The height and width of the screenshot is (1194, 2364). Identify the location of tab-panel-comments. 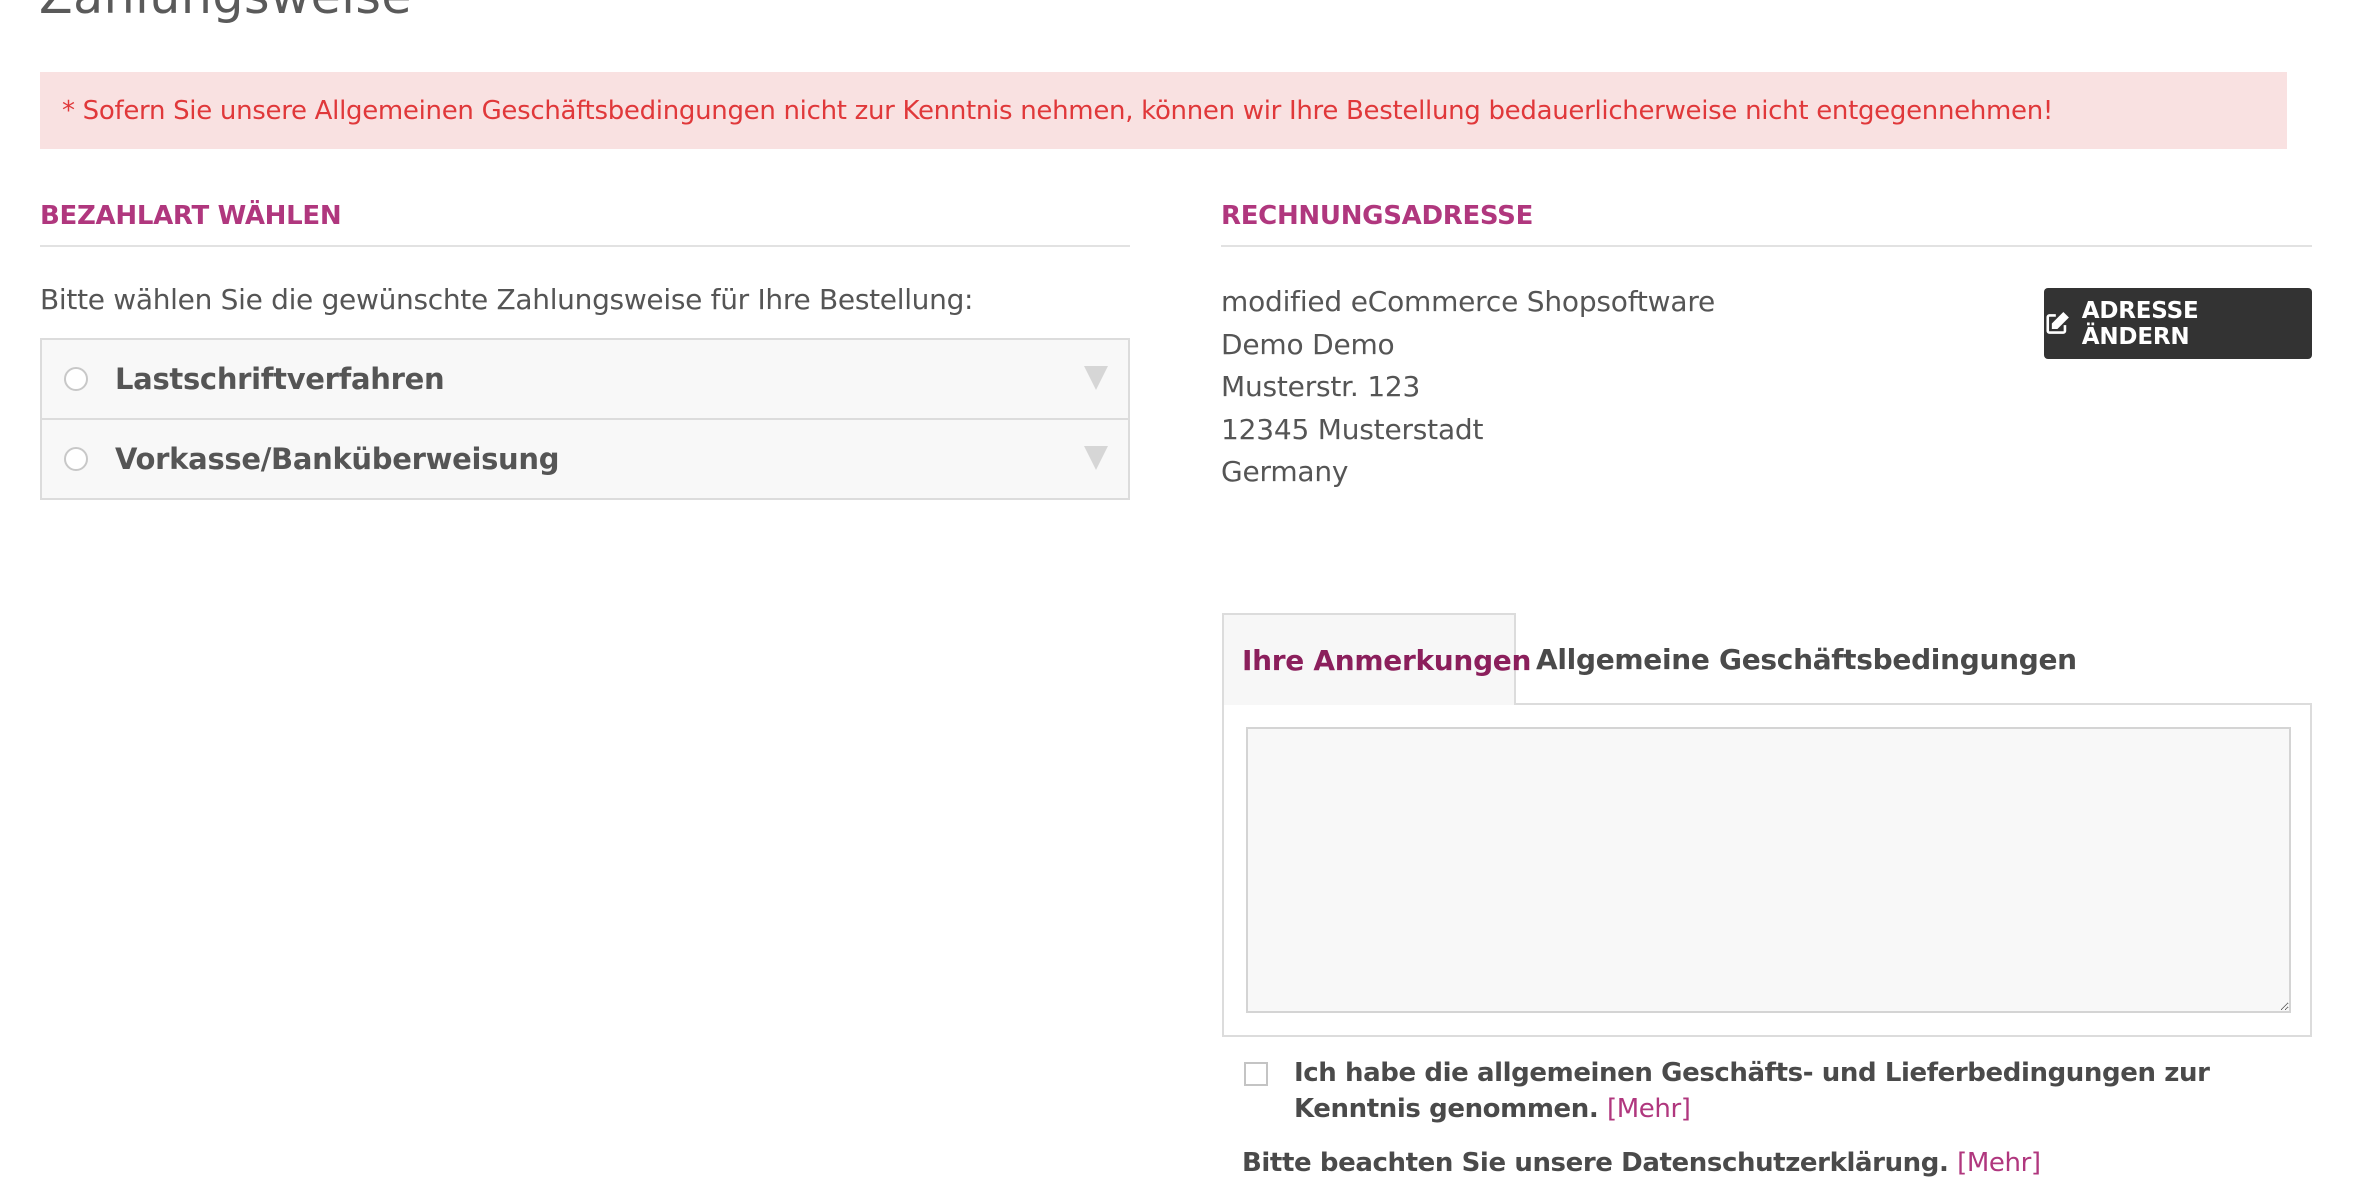
(1767, 870).